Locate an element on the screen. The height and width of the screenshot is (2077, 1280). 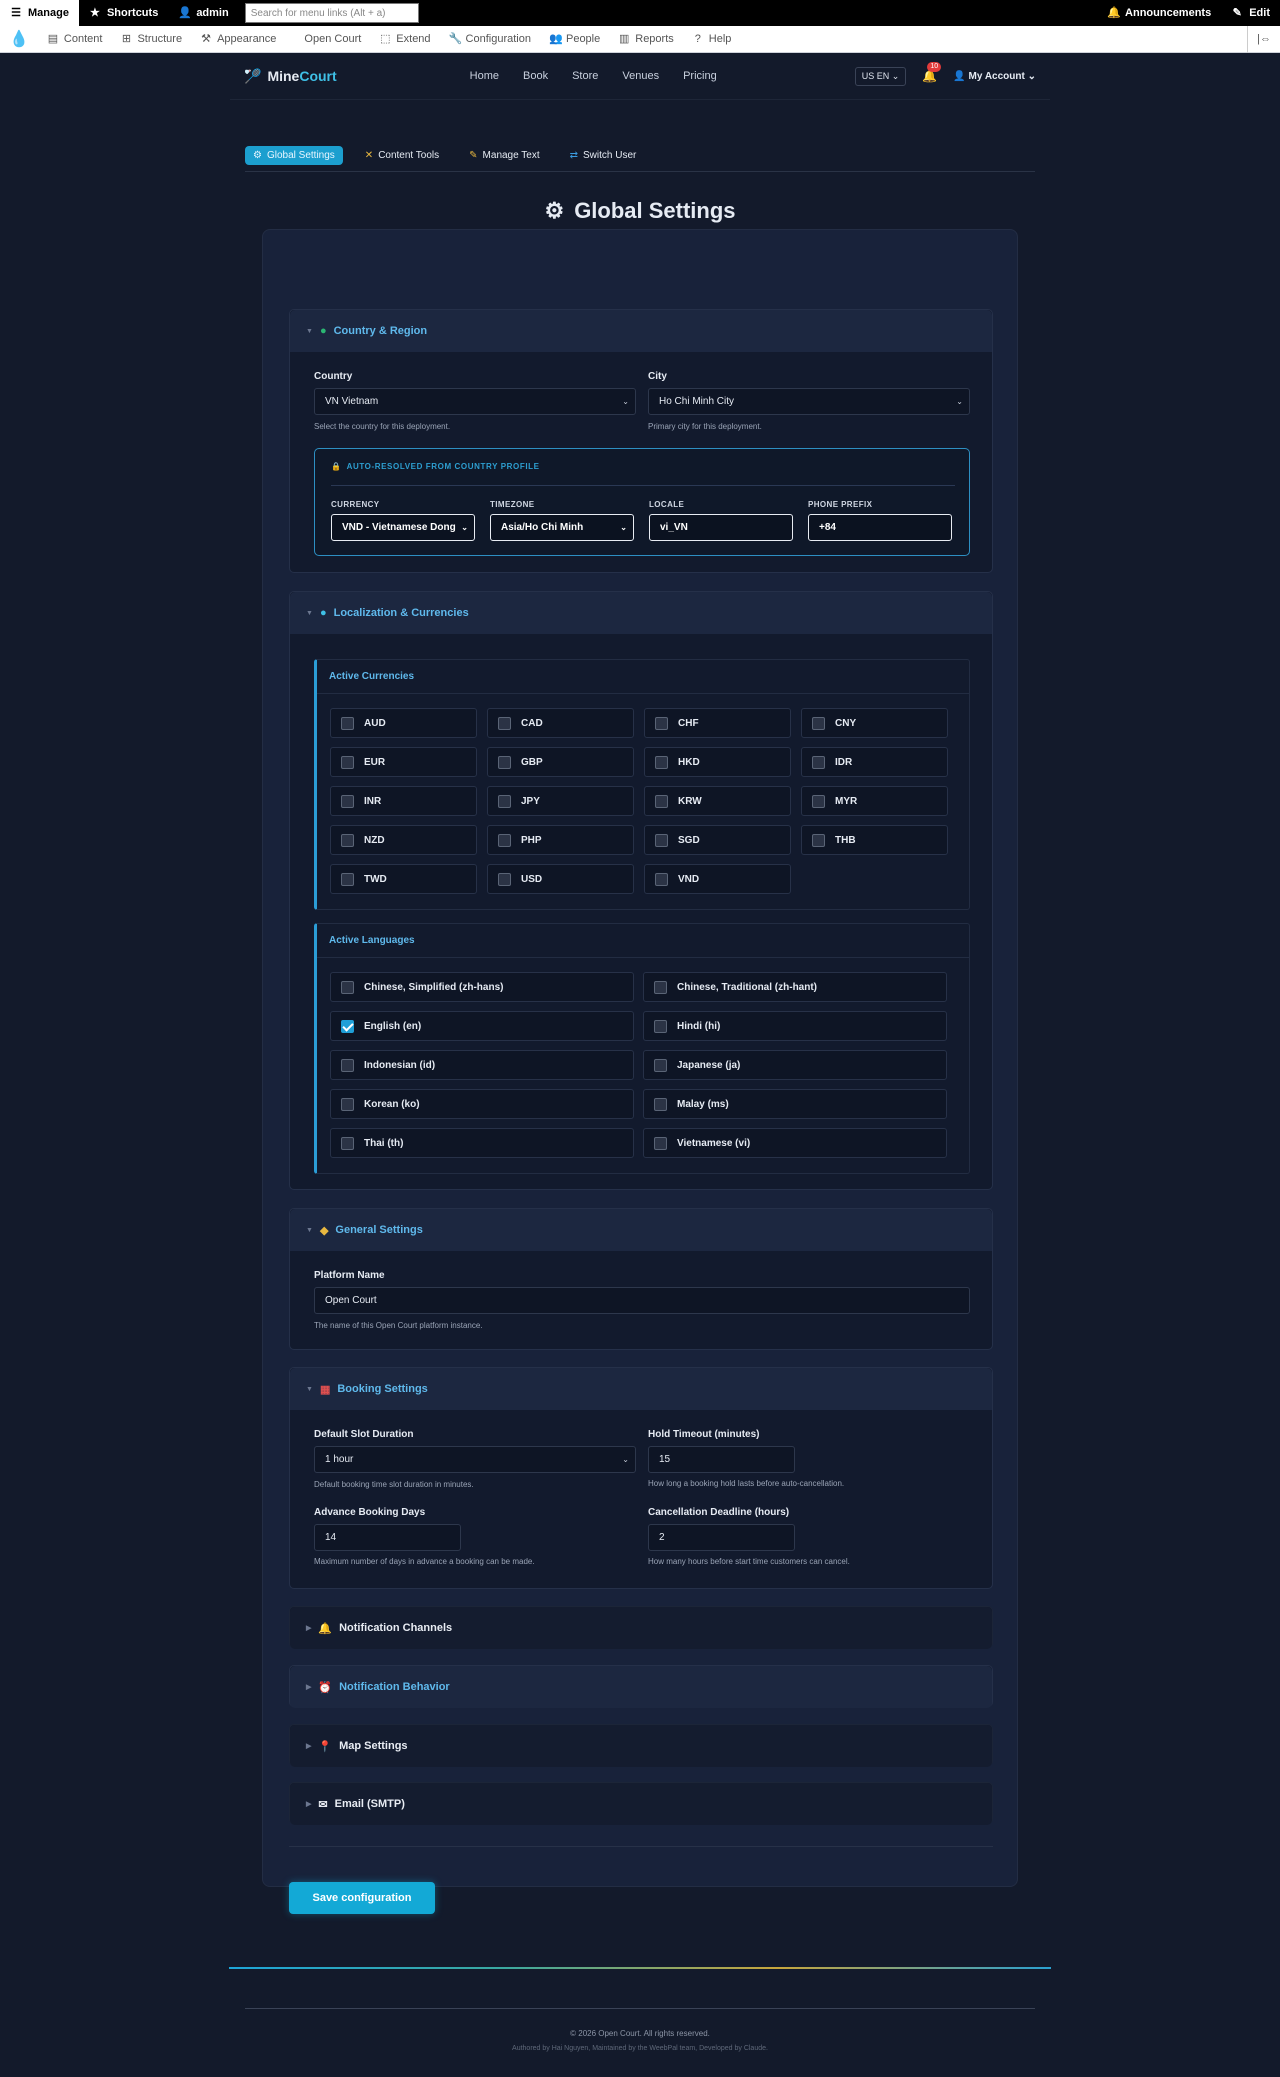
section-notification-behavior: ▶ ⏰ Notification Behavior is located at coordinates (641, 1686).